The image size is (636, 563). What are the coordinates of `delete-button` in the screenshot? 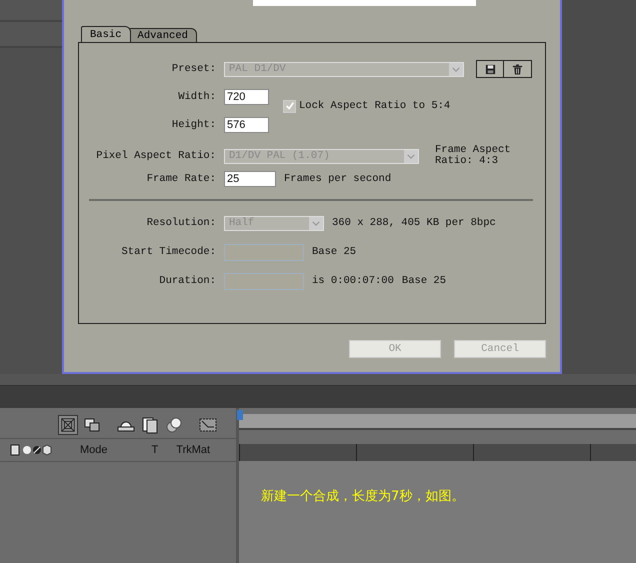 It's located at (518, 69).